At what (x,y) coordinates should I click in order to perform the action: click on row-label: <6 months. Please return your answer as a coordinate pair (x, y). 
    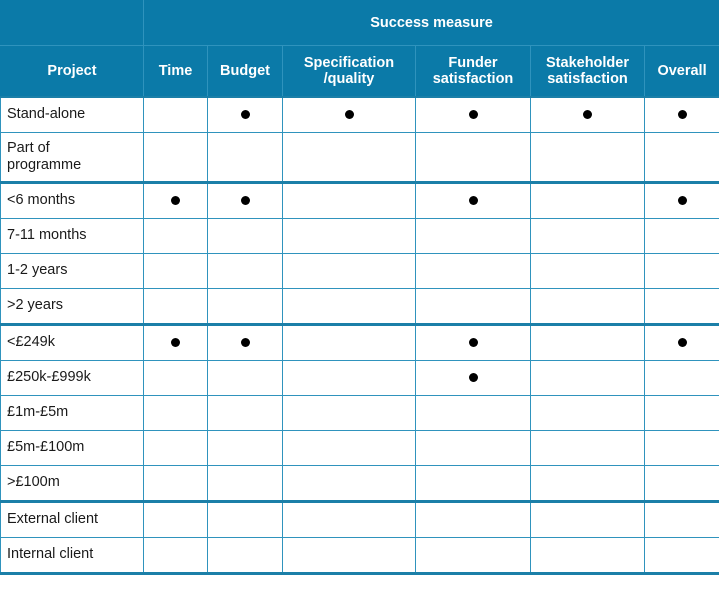
    Looking at the image, I should click on (72, 200).